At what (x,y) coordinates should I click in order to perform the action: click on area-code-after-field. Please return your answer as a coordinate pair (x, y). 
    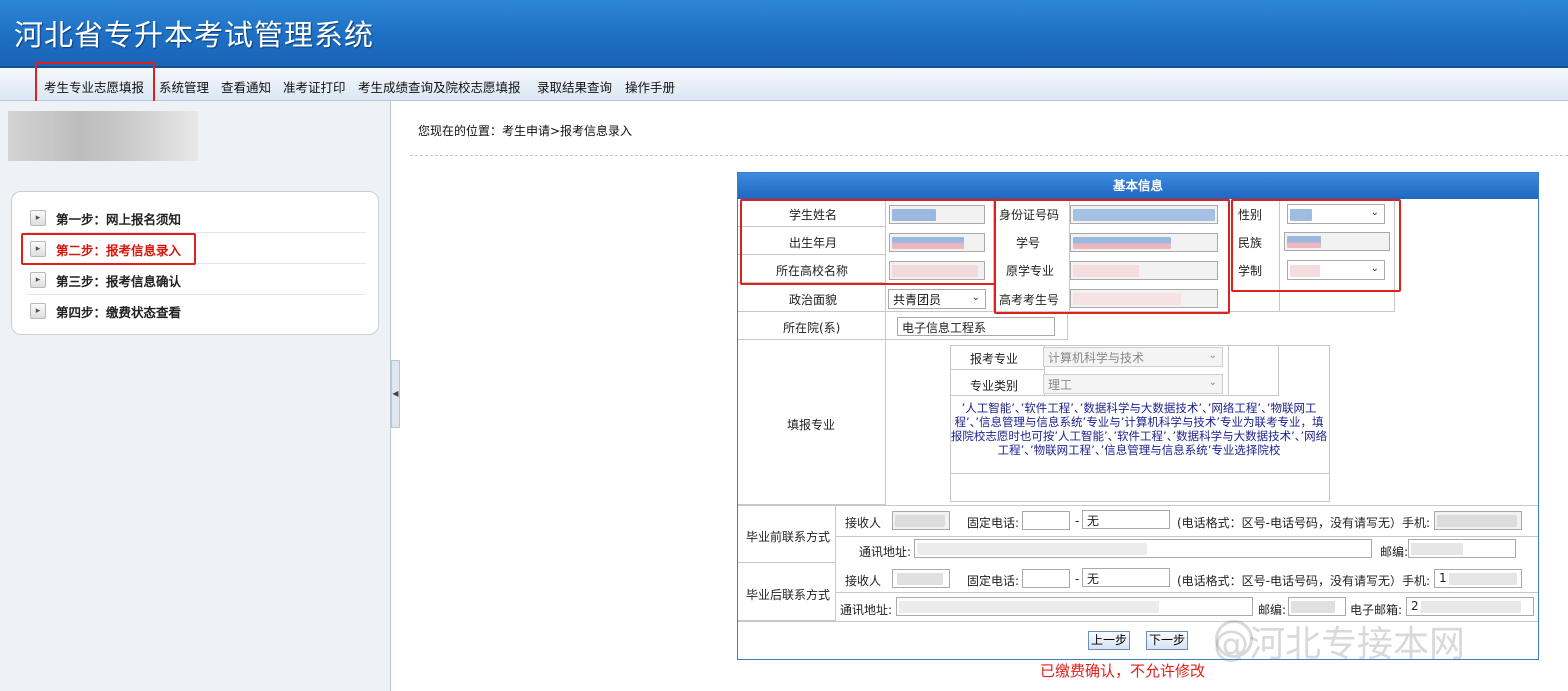
    Looking at the image, I should click on (1046, 578).